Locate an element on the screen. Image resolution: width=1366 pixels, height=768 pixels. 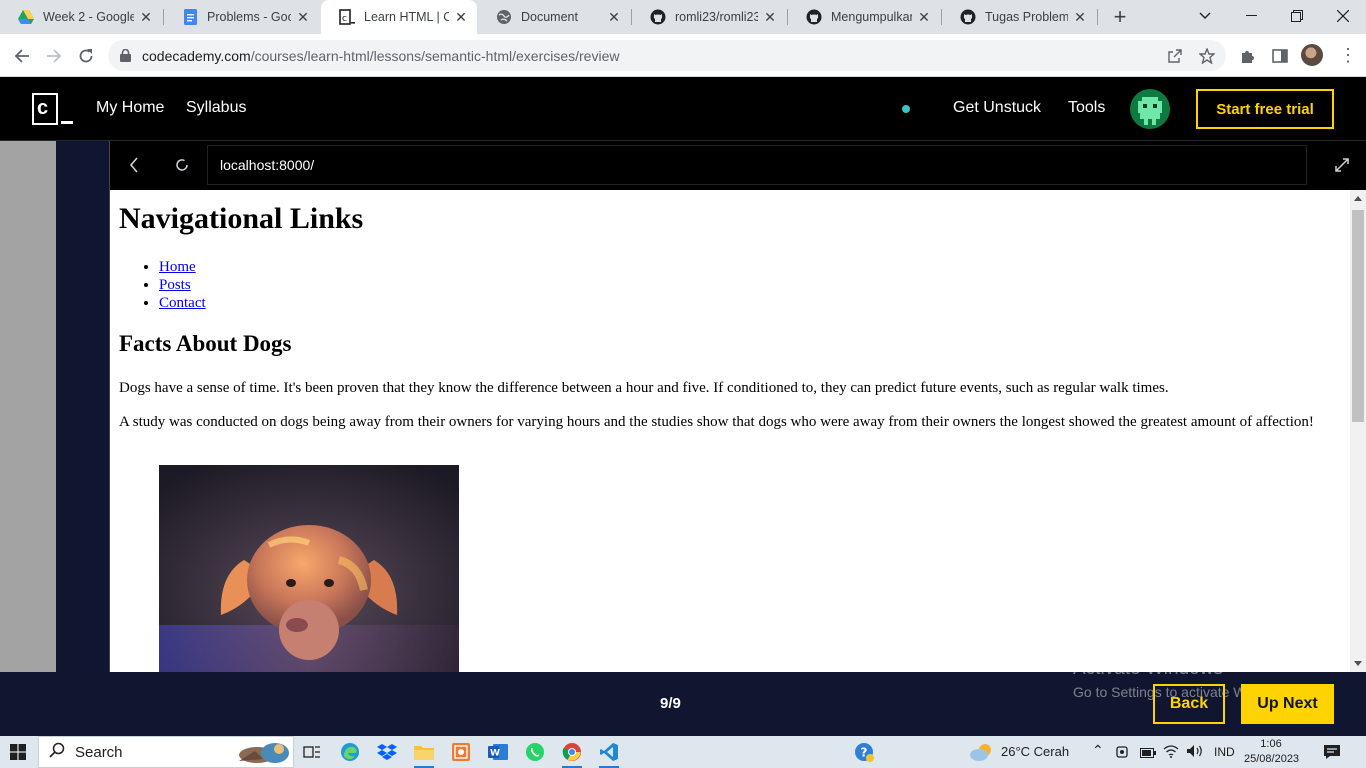
exercise-counter: 9/9 is located at coordinates (670, 703).